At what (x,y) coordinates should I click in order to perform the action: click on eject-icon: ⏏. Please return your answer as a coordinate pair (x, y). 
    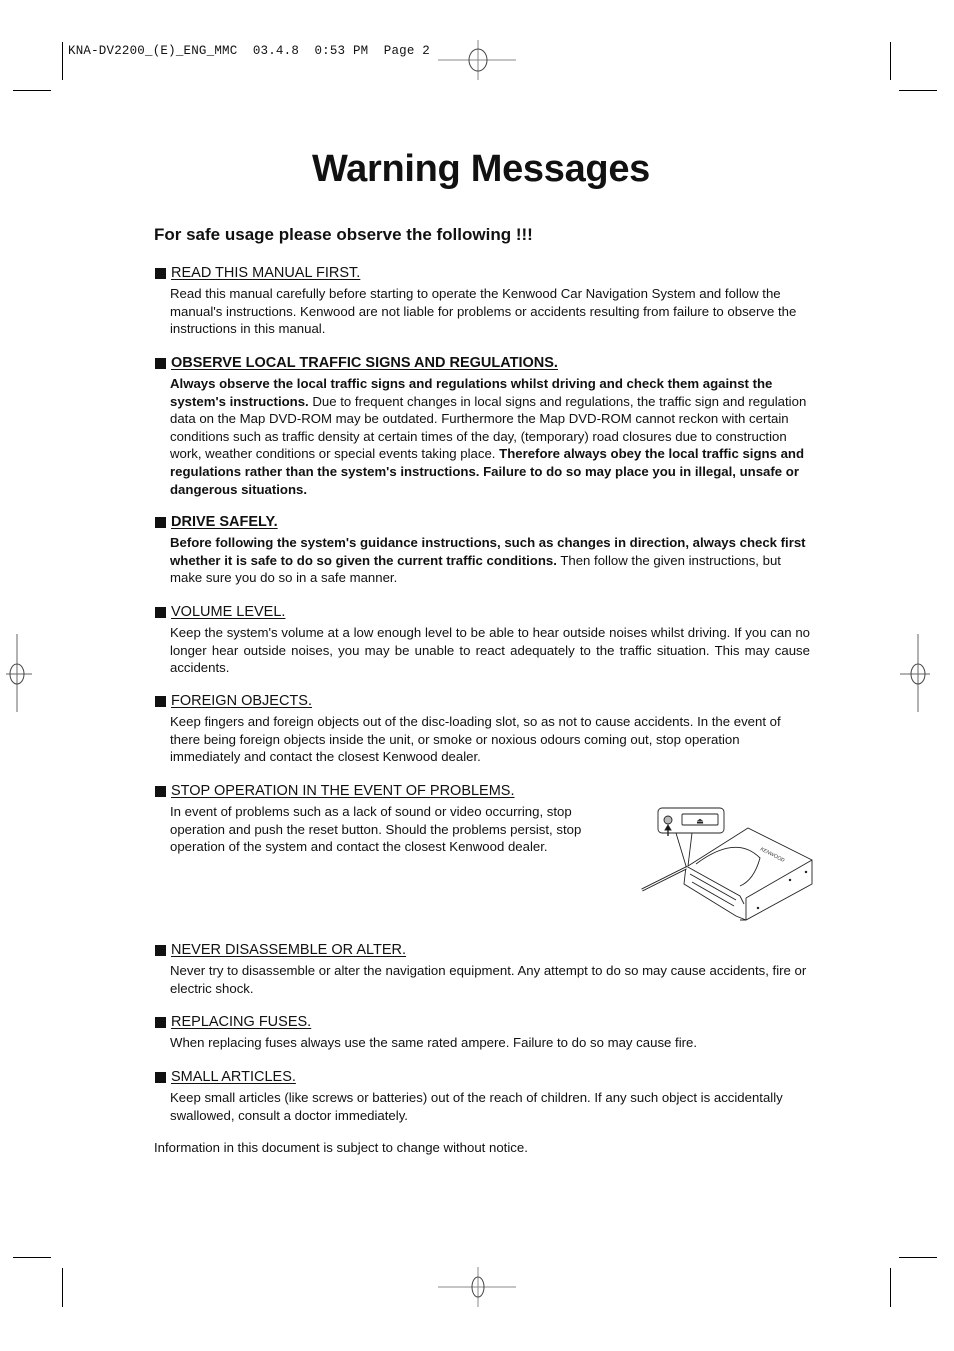
    Looking at the image, I should click on (700, 821).